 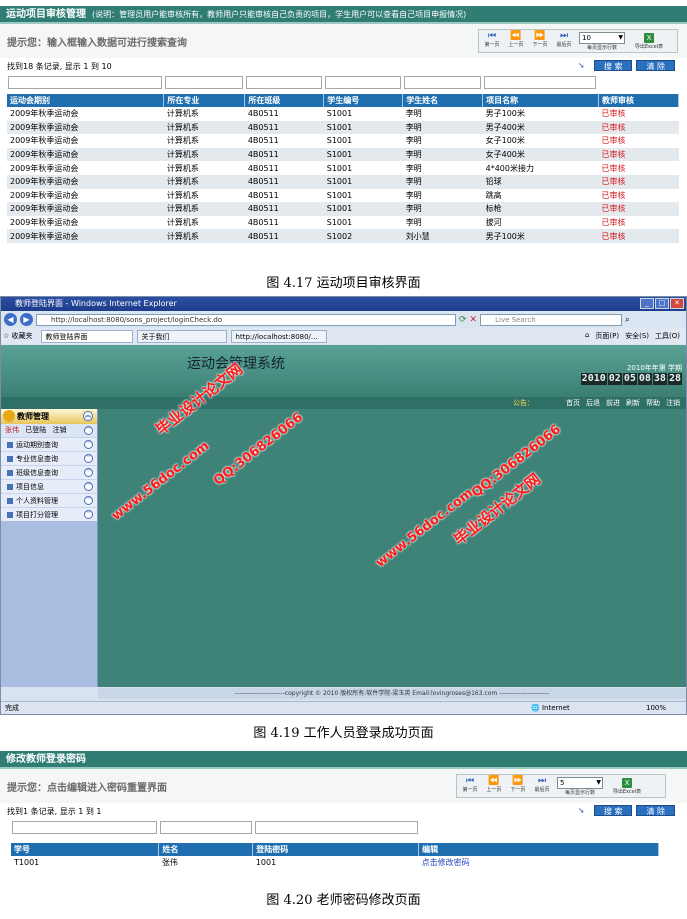 What do you see at coordinates (540, 209) in the screenshot?
I see `table-cell: 标枪` at bounding box center [540, 209].